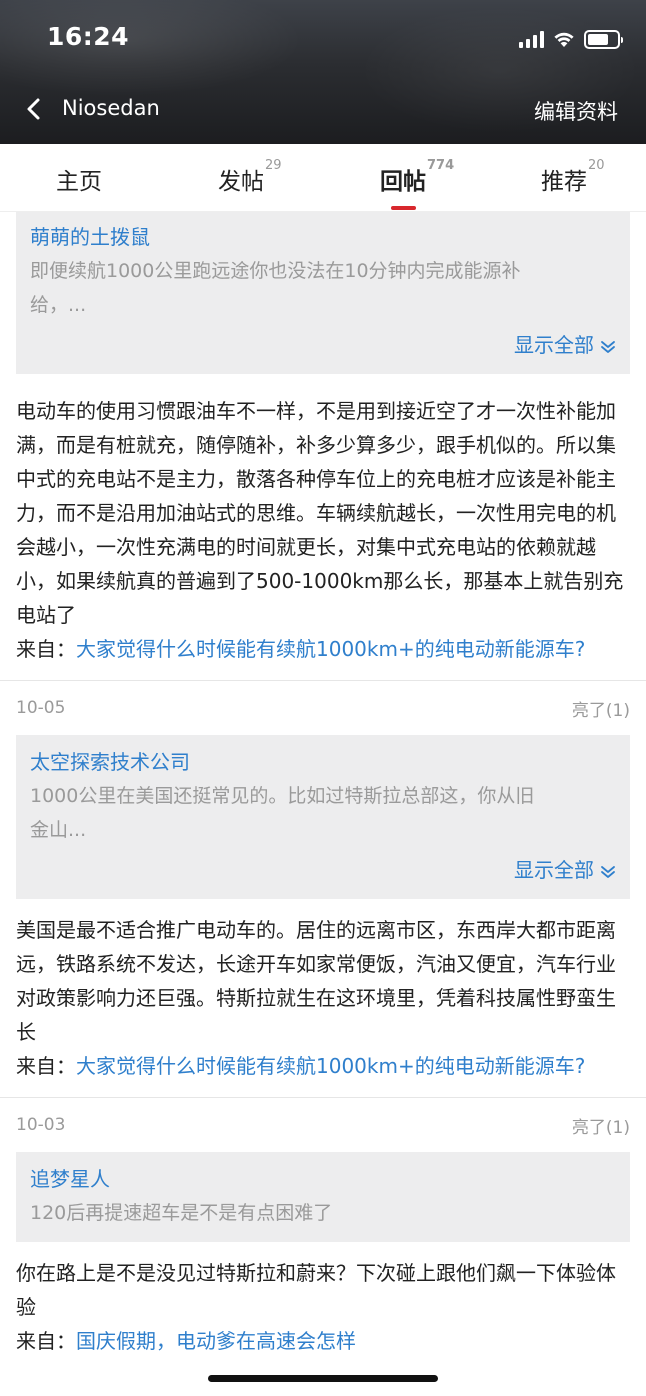 This screenshot has height=1396, width=646. What do you see at coordinates (576, 111) in the screenshot?
I see `edit-profile-button: 编辑资料` at bounding box center [576, 111].